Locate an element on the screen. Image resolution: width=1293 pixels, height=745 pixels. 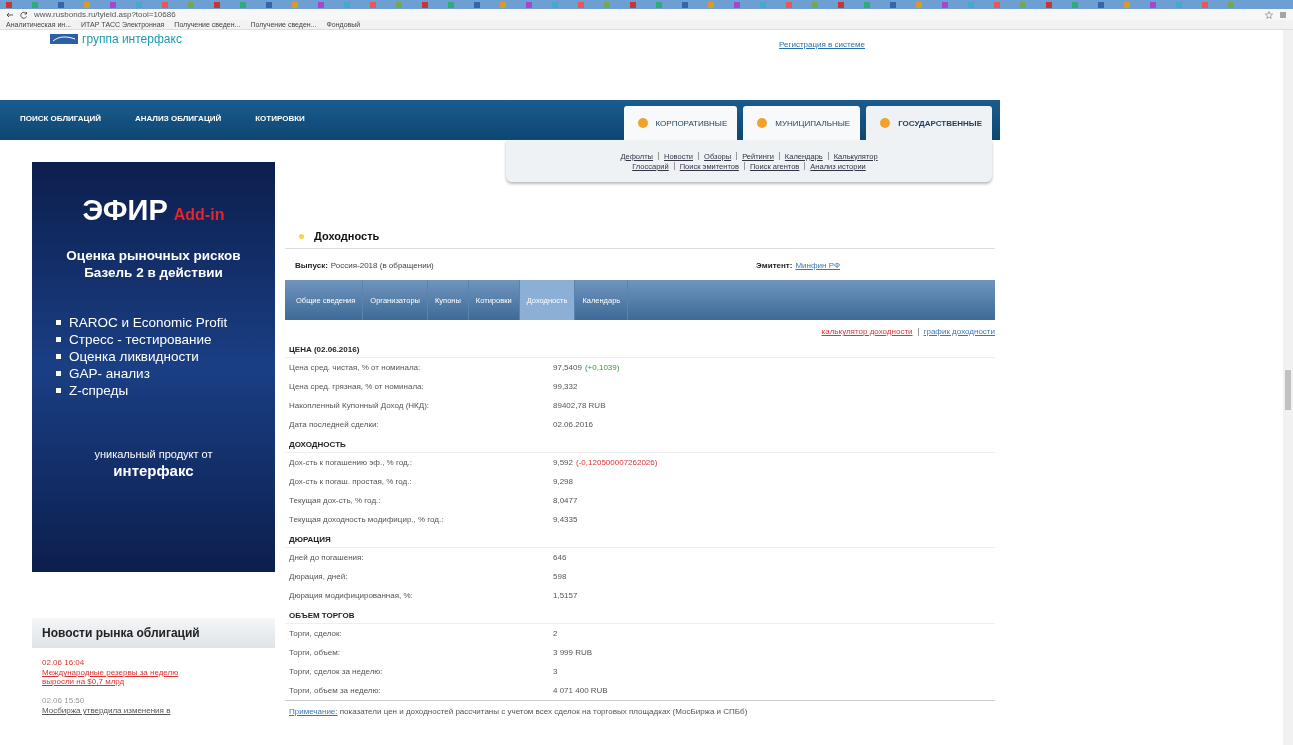
row-value: 9,298 is located at coordinates (563, 481).